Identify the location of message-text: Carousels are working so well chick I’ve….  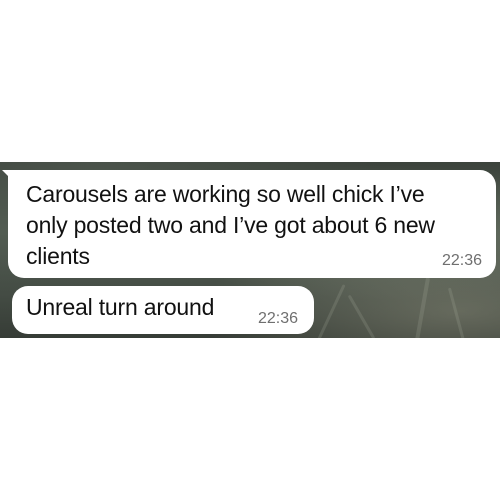
(230, 225).